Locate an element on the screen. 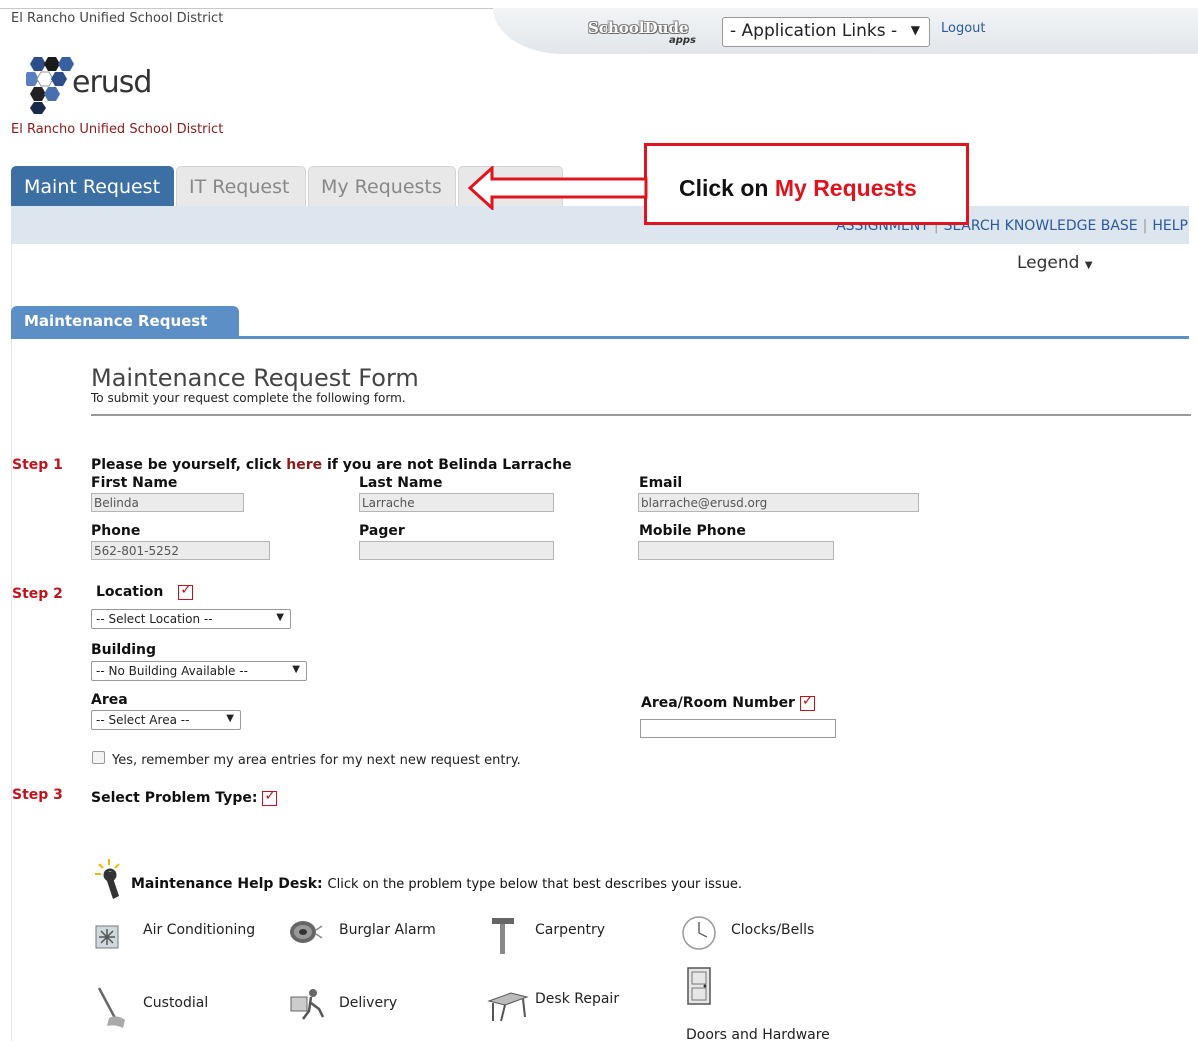 The width and height of the screenshot is (1198, 1041). erusd-logo: erusd is located at coordinates (99, 85).